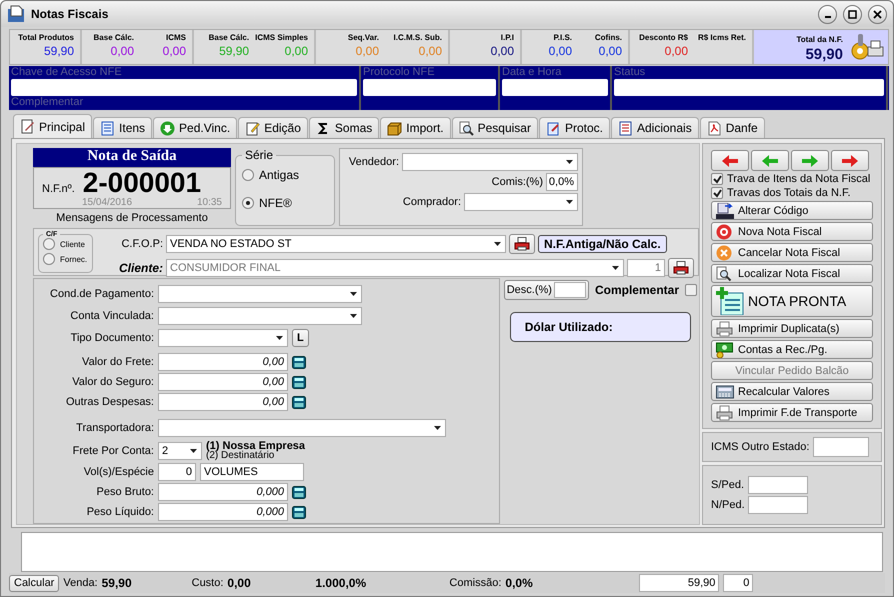 This screenshot has height=597, width=894. What do you see at coordinates (792, 210) in the screenshot?
I see `action-button: Alterar Código` at bounding box center [792, 210].